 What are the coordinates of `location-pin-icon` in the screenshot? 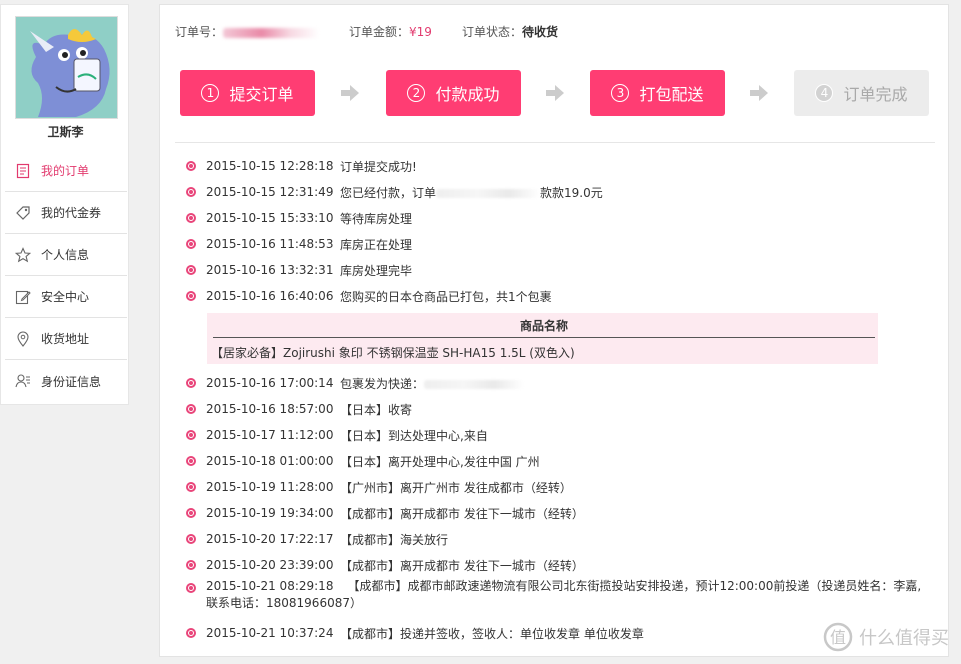 It's located at (23, 339).